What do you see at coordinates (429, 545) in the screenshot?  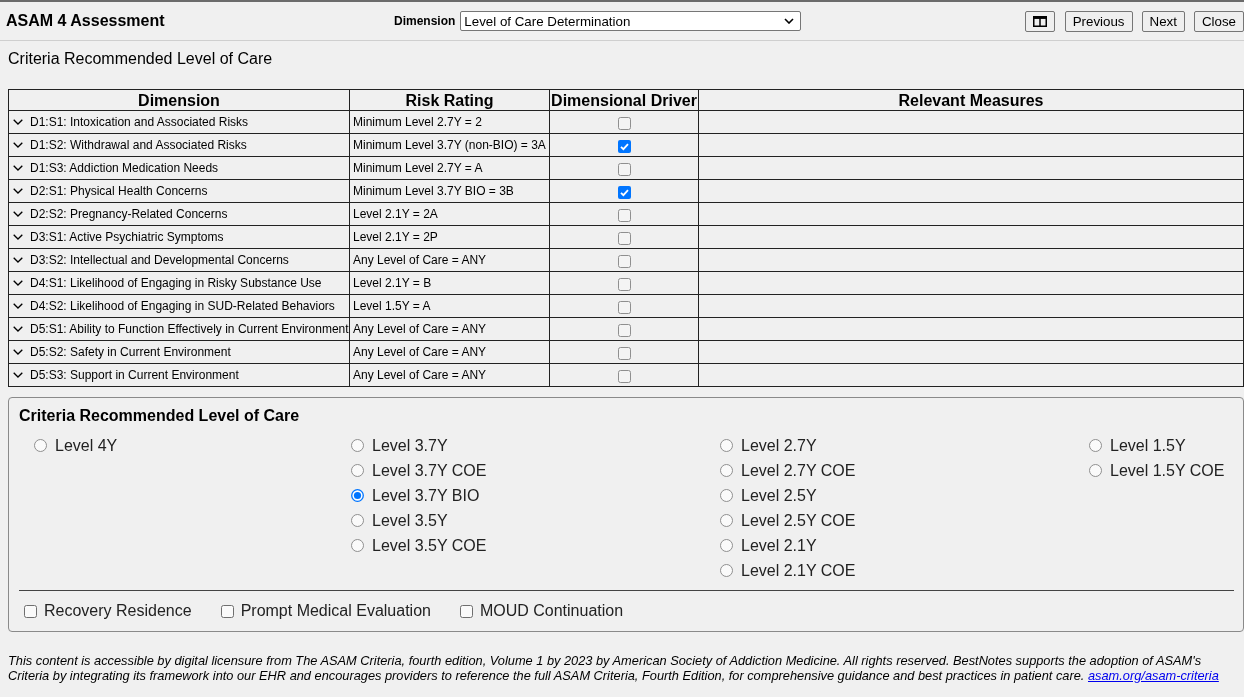 I see `option-label: Level 3.5Y COE` at bounding box center [429, 545].